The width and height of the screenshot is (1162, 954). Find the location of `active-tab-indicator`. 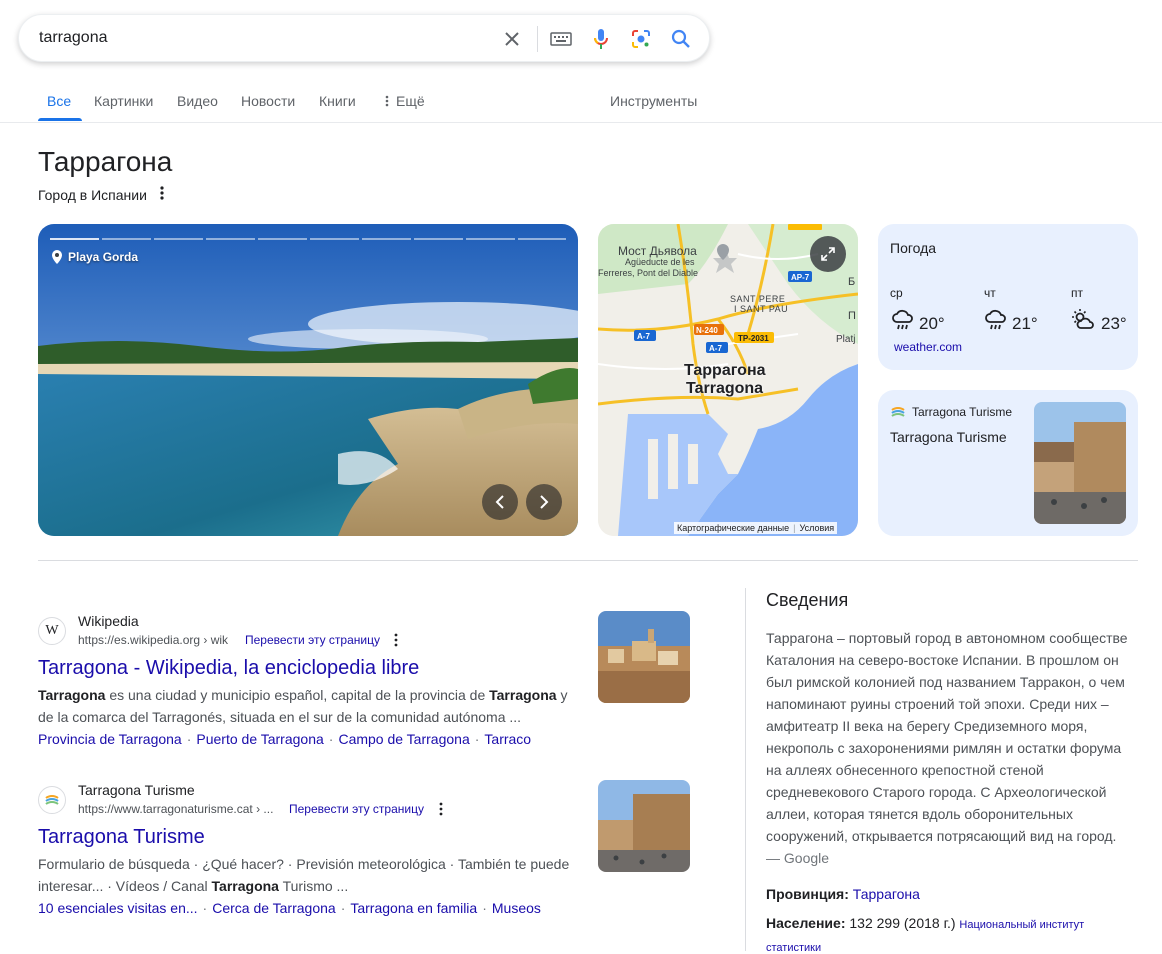

active-tab-indicator is located at coordinates (60, 119).